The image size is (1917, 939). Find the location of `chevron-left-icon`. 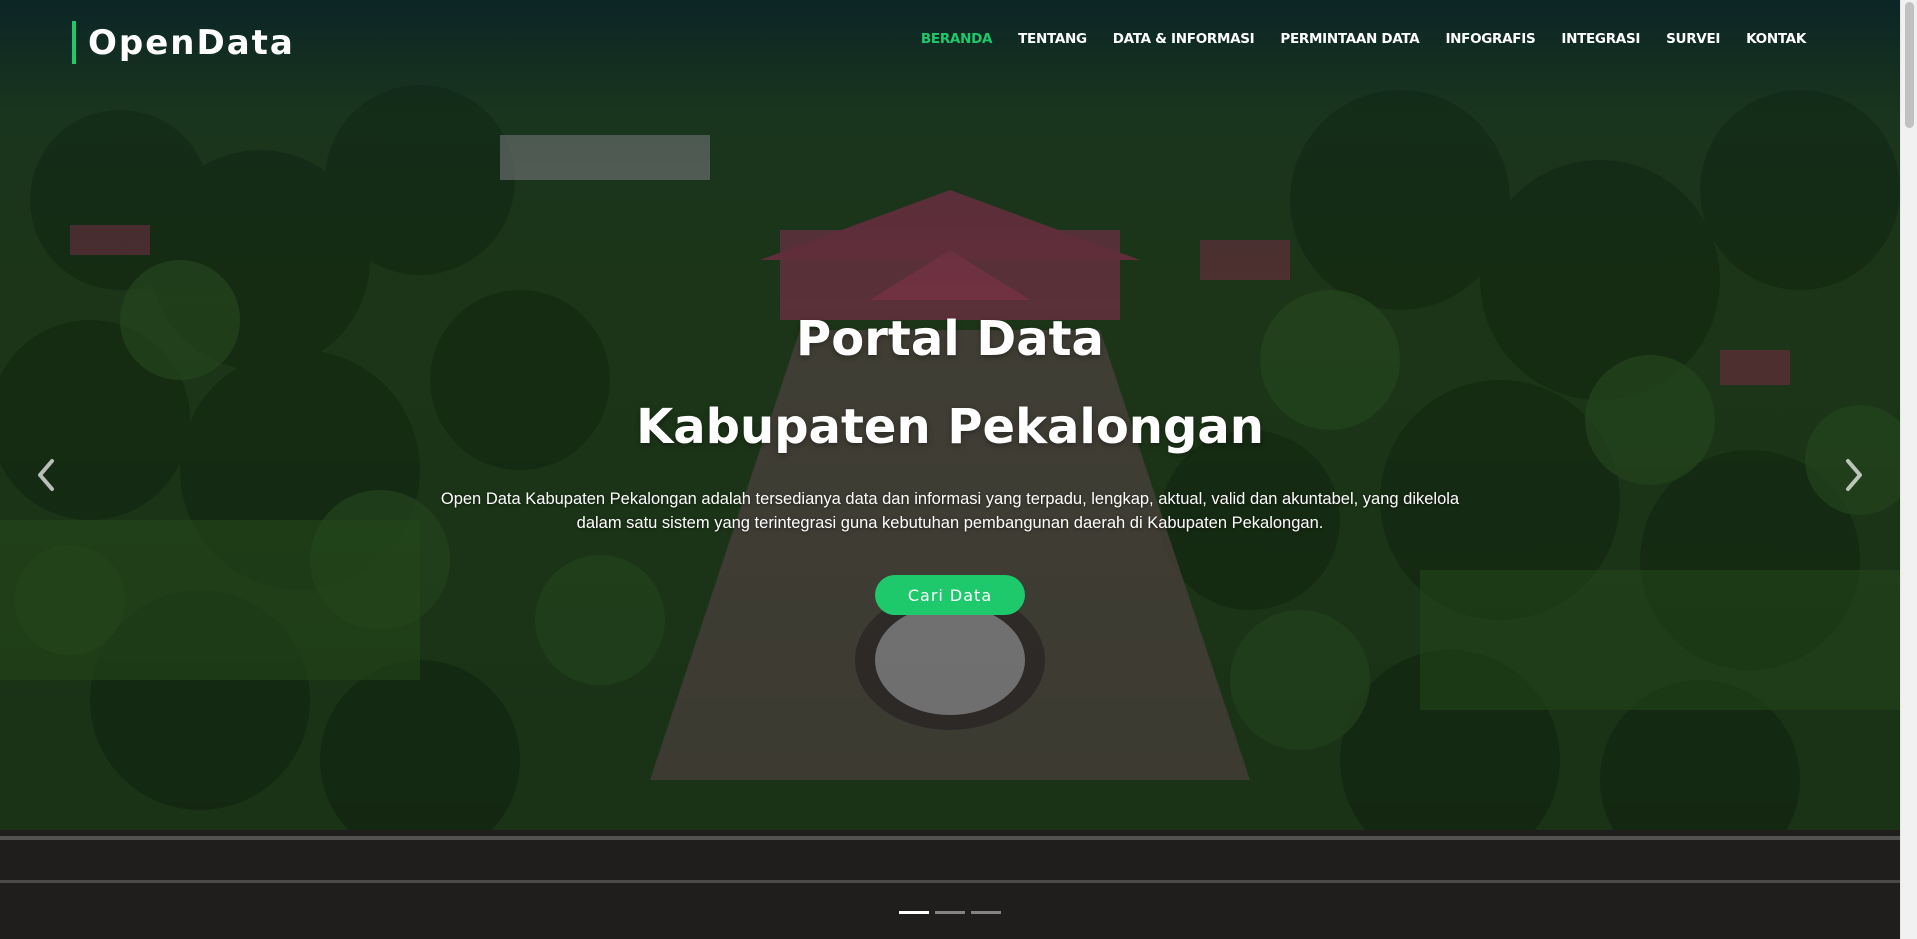

chevron-left-icon is located at coordinates (46, 475).